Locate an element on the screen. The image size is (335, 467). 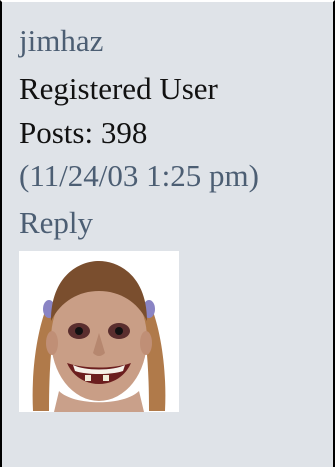
reply-link: Reply is located at coordinates (56, 222).